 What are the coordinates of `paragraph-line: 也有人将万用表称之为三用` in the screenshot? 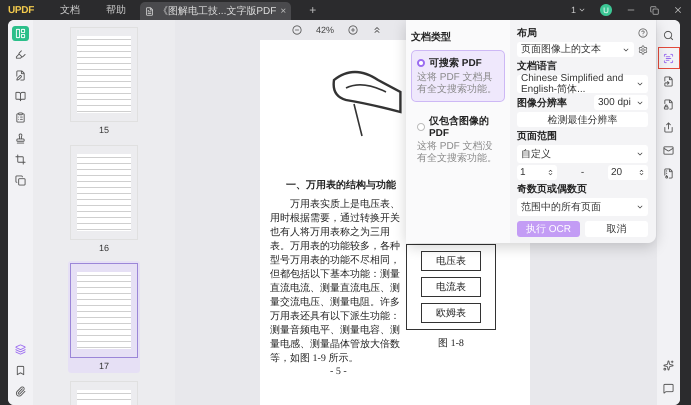 It's located at (330, 233).